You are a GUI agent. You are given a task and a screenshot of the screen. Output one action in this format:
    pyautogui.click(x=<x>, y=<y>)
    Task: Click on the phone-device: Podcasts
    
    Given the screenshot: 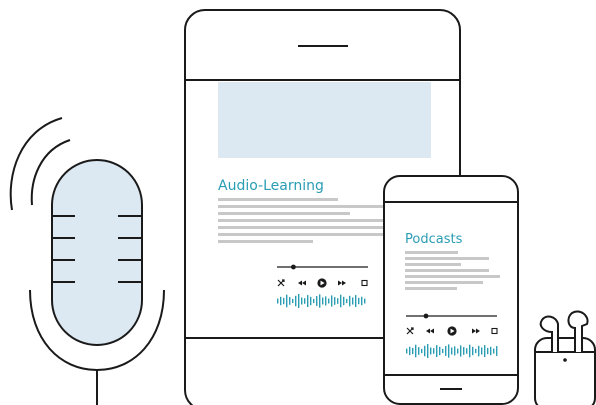 What is the action you would take?
    pyautogui.click(x=451, y=290)
    